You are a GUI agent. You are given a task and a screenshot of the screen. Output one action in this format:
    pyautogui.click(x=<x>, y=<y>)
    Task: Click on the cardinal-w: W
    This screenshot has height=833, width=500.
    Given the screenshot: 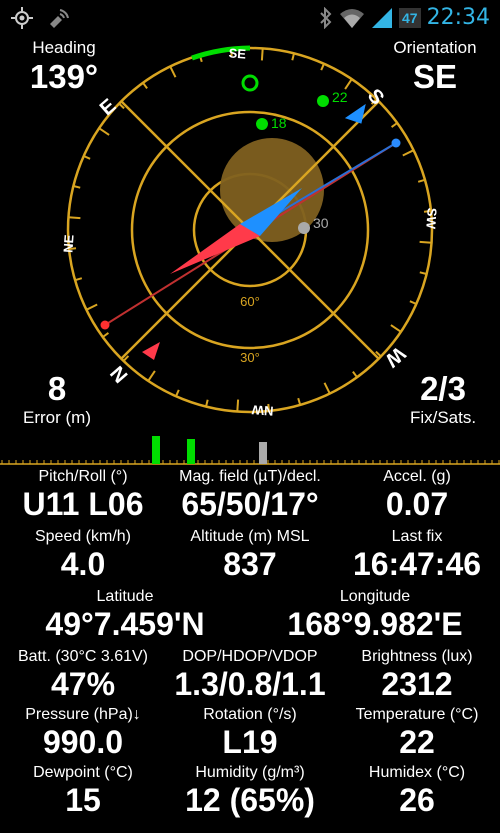 What is the action you would take?
    pyautogui.click(x=395, y=356)
    